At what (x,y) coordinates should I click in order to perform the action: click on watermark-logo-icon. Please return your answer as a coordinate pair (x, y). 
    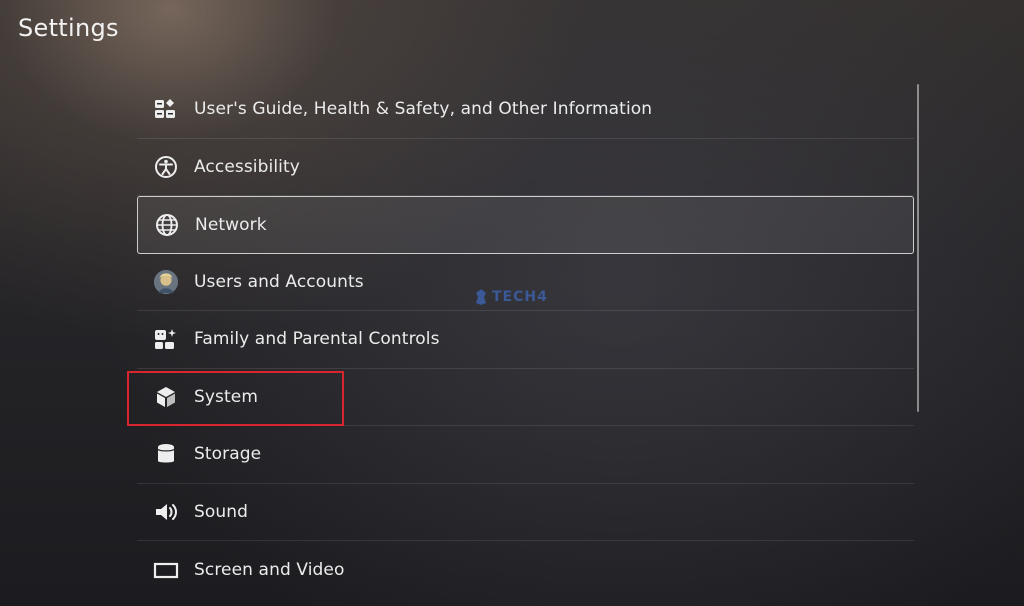
    Looking at the image, I should click on (481, 297).